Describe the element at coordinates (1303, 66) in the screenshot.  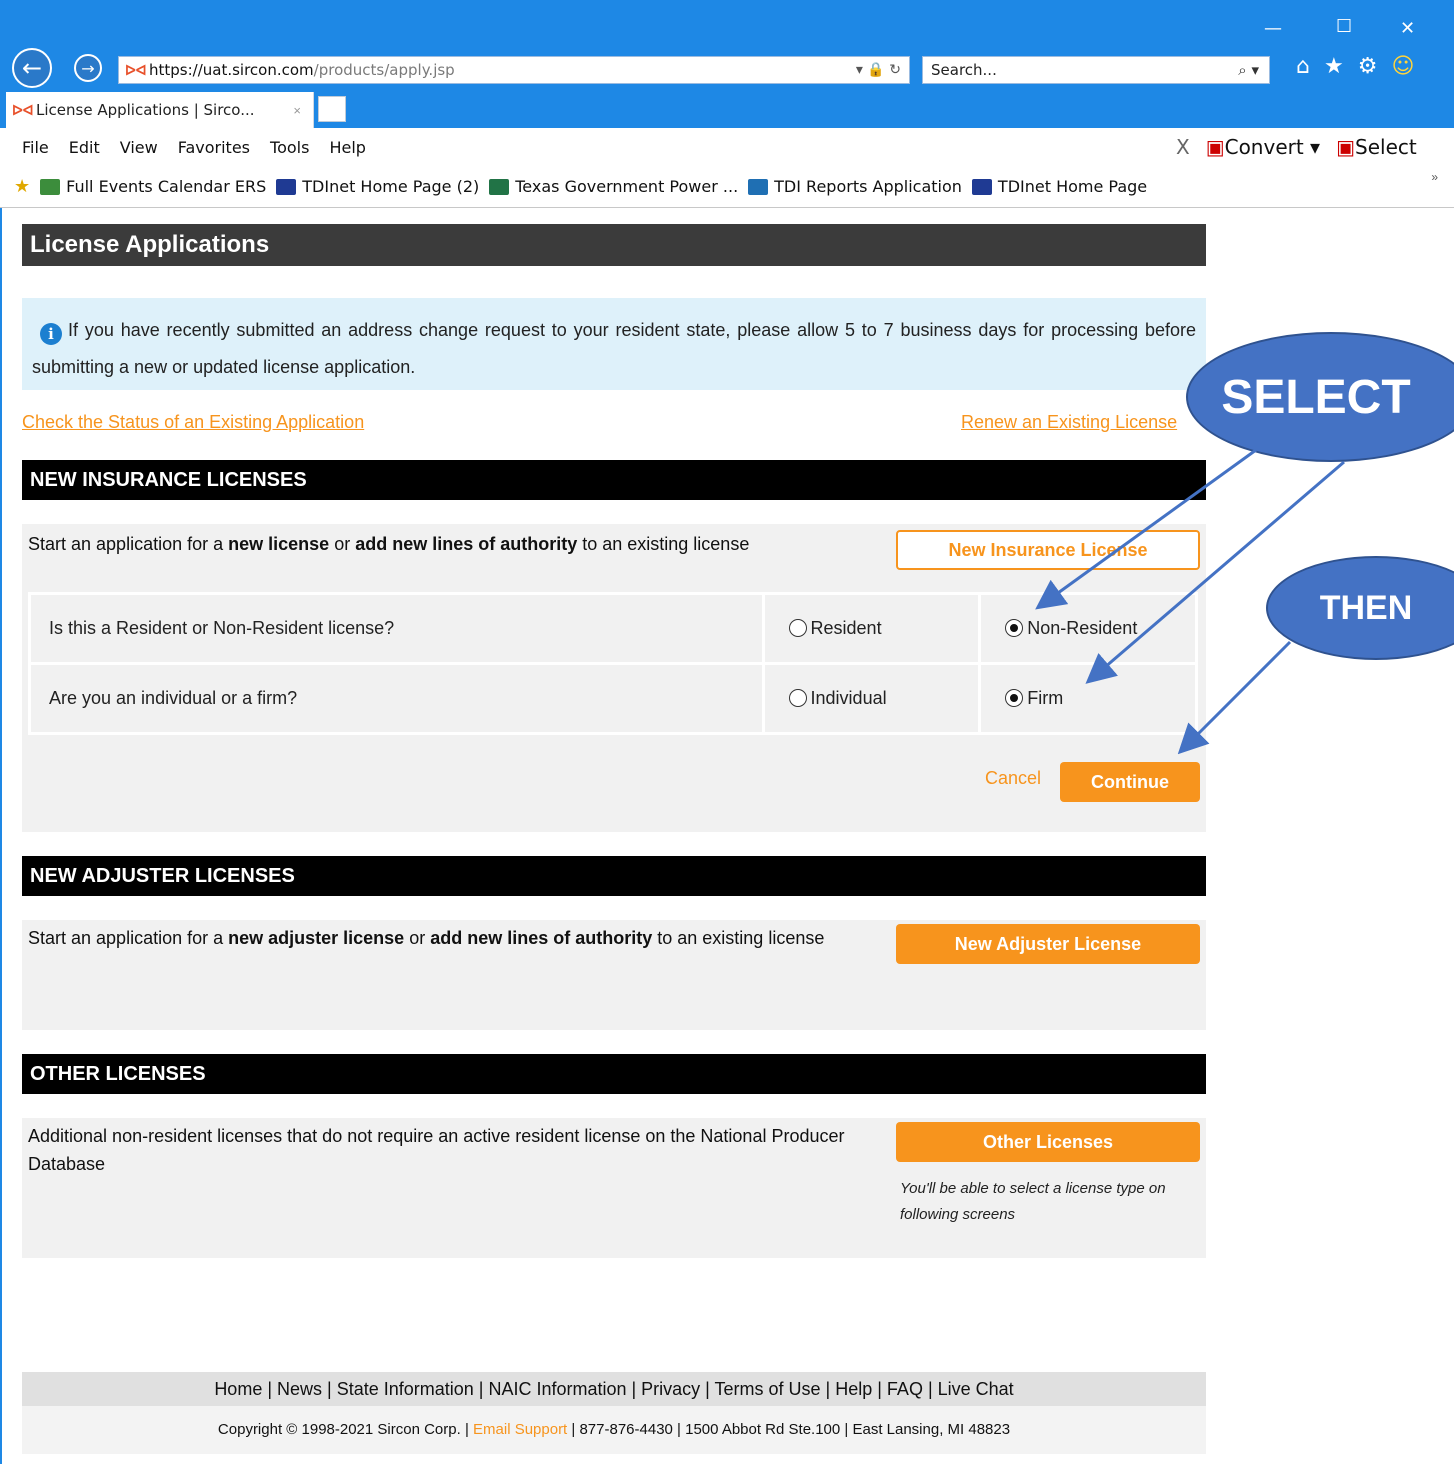
I see `home-icon: ⌂` at that location.